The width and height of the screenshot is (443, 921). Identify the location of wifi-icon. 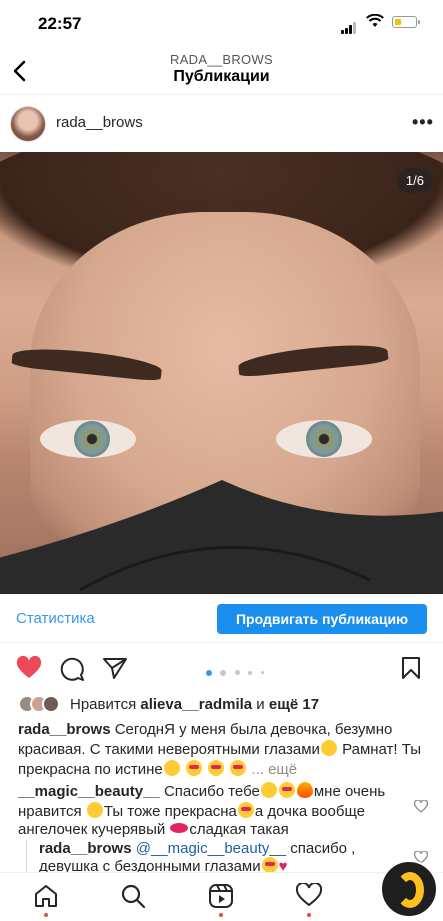
(375, 20).